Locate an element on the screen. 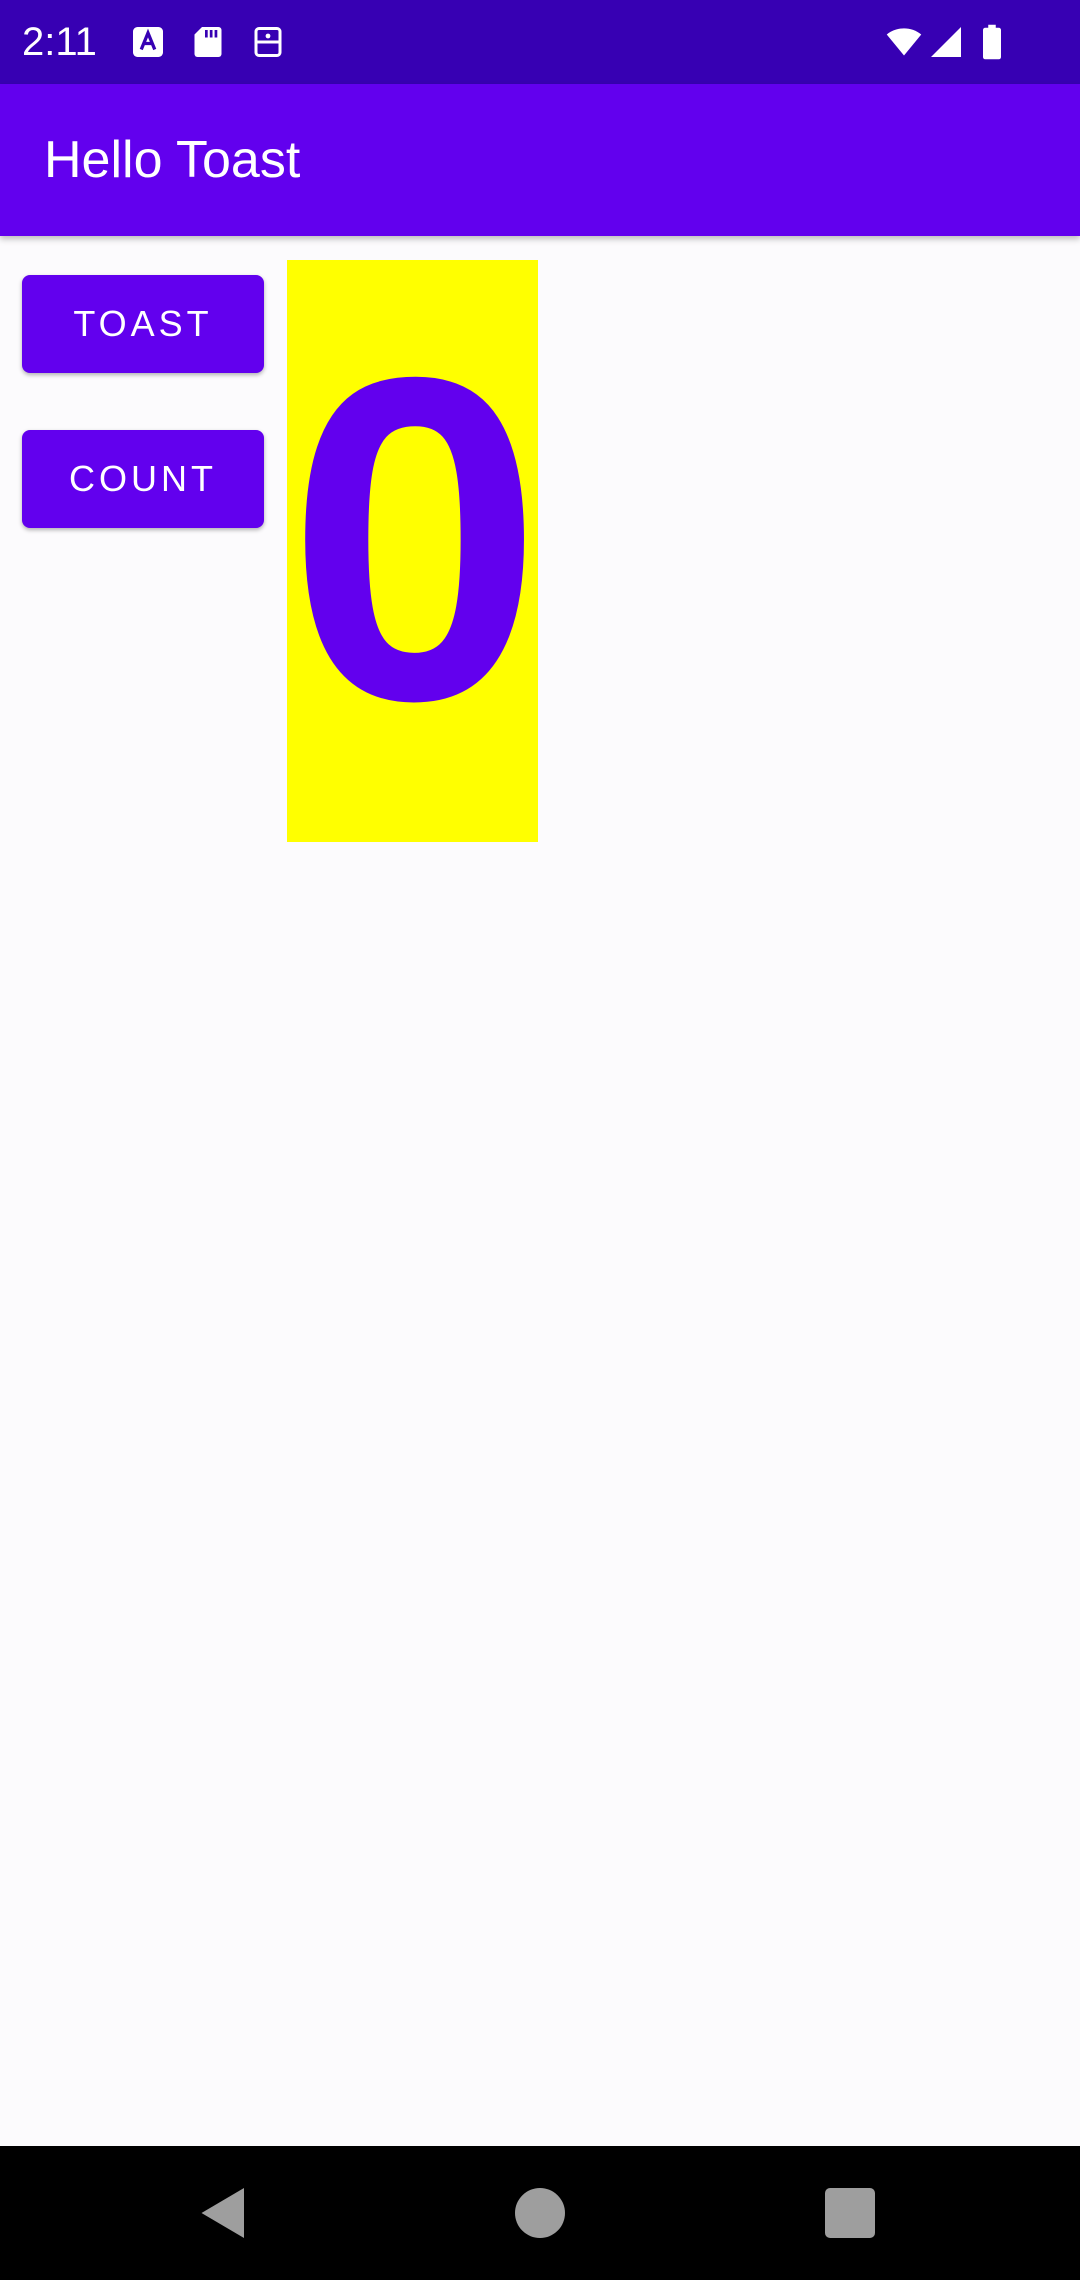 Image resolution: width=1080 pixels, height=2280 pixels. toast-button: TOAST is located at coordinates (143, 324).